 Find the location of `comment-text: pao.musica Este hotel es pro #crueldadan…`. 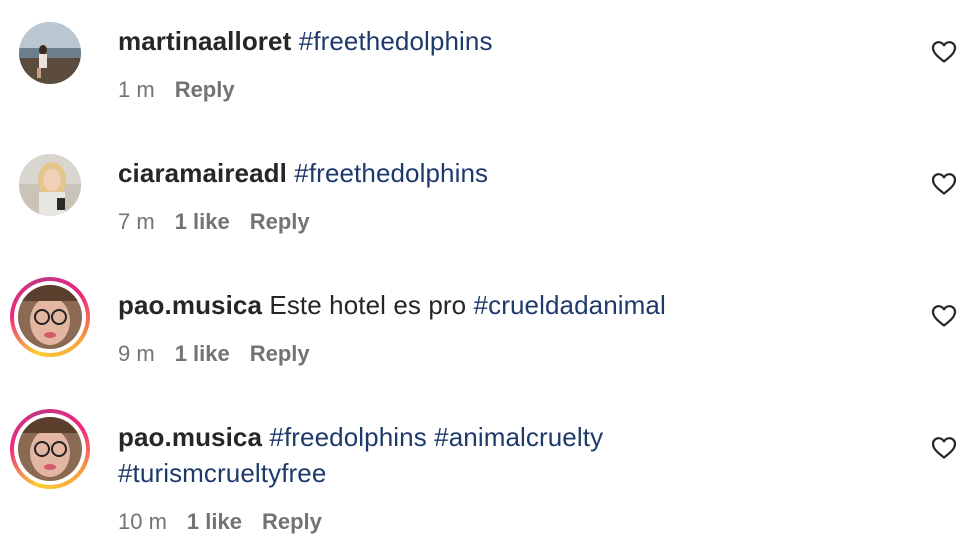

comment-text: pao.musica Este hotel es pro #crueldadan… is located at coordinates (518, 305).